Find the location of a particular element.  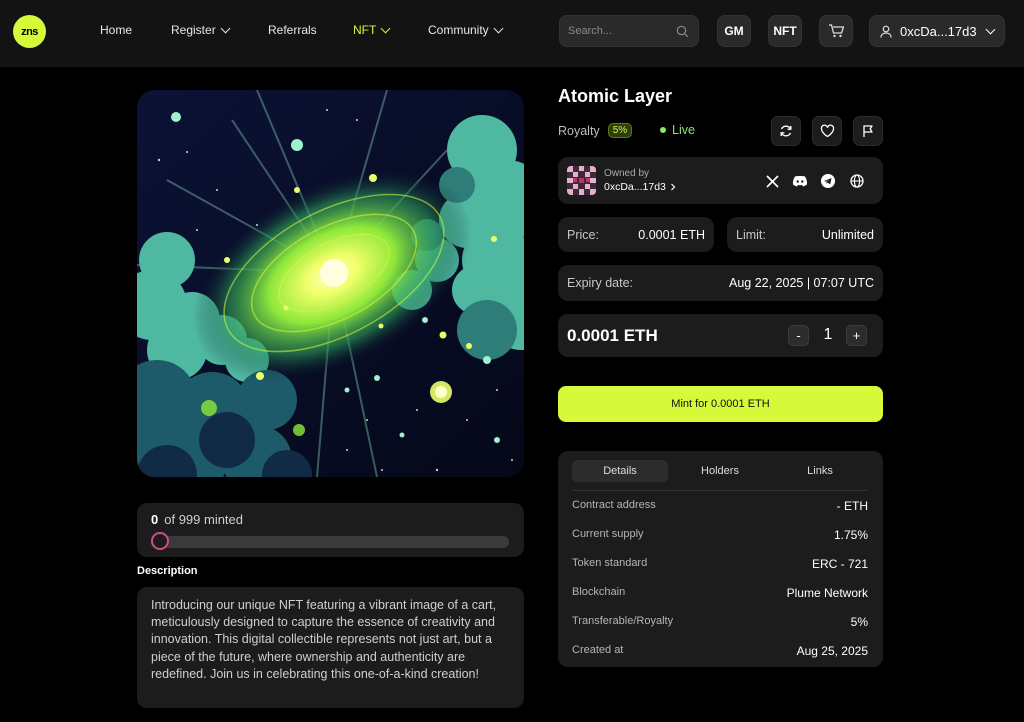

nft-title: Atomic Layer is located at coordinates (615, 96).